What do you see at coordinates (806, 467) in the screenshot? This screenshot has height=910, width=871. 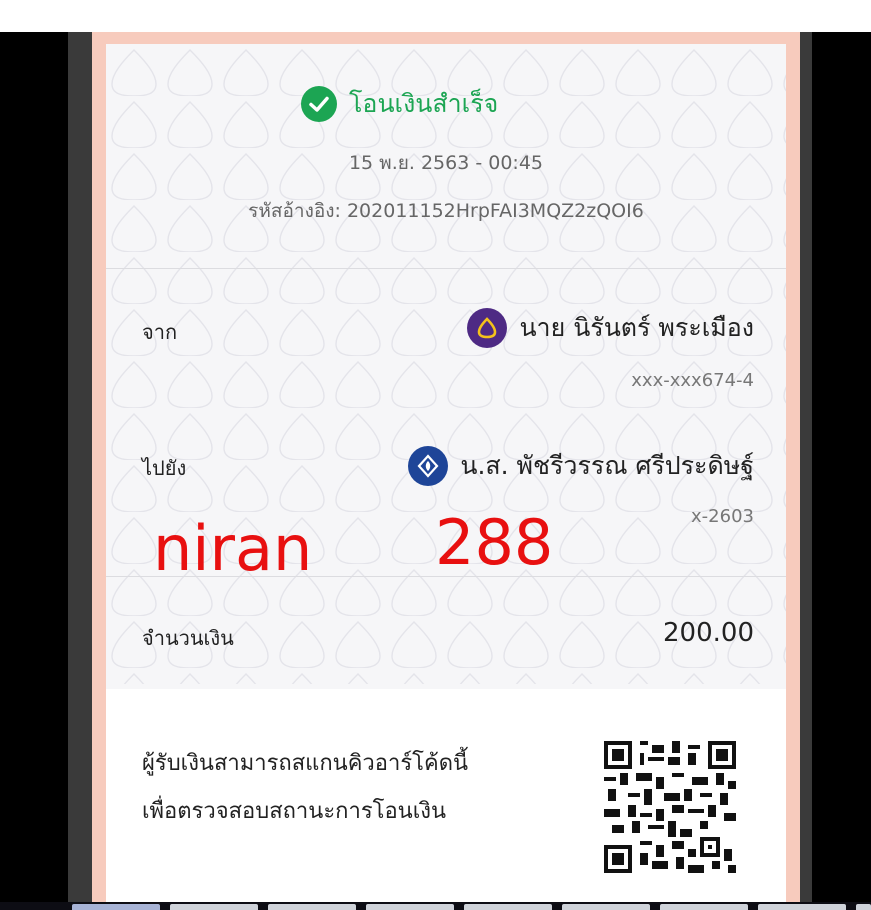 I see `right-border` at bounding box center [806, 467].